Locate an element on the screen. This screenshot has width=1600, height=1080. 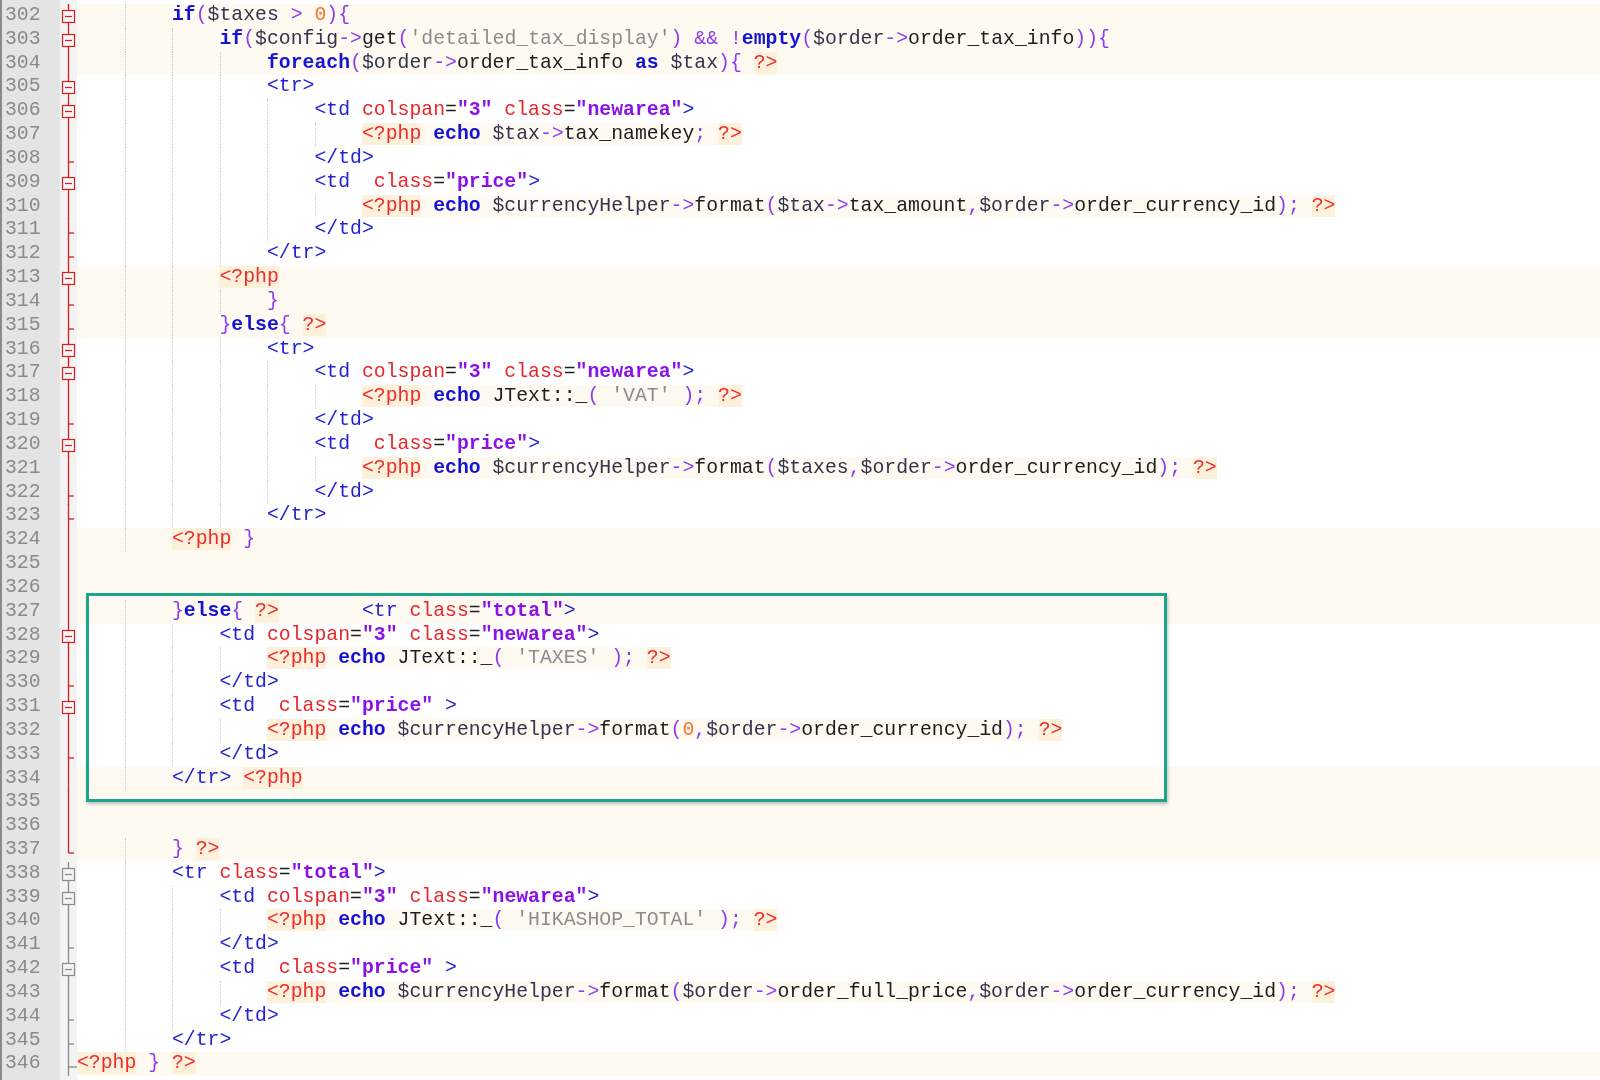
code-line: if($config->get('detailed_tax_display') && !empty($order->order_tax_info)){ is located at coordinates (664, 39).